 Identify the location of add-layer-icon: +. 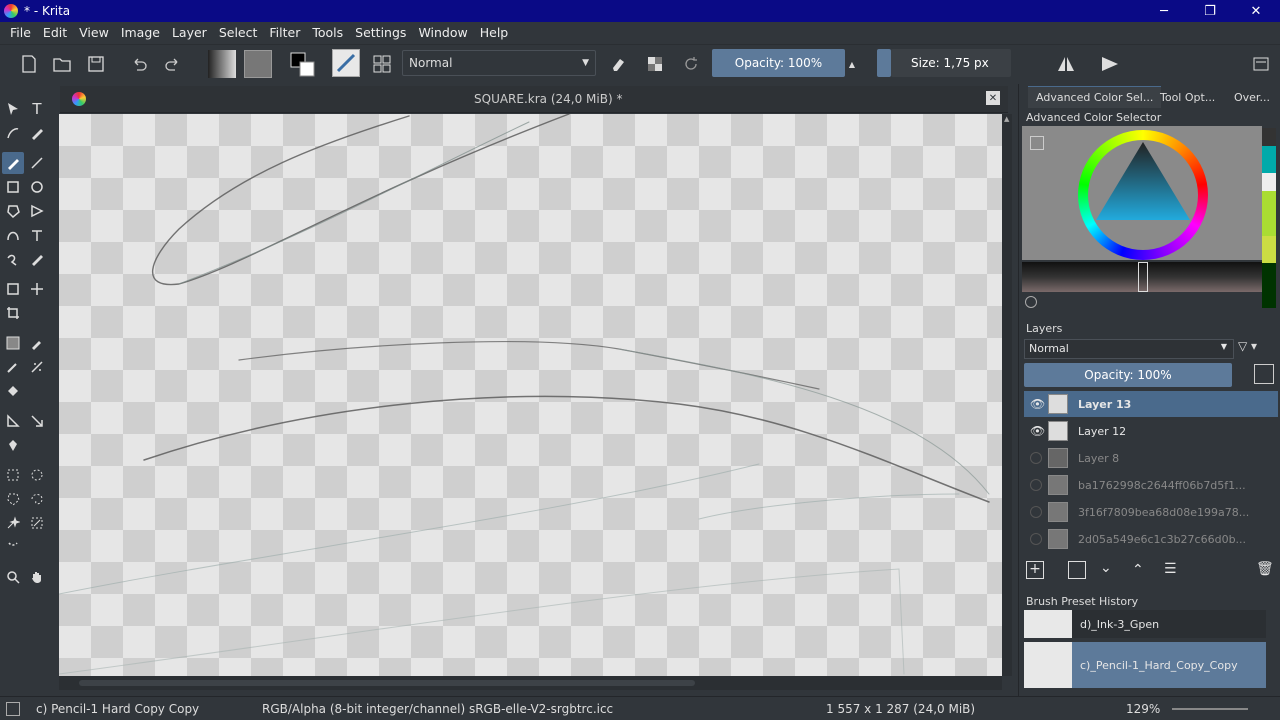
(1035, 570).